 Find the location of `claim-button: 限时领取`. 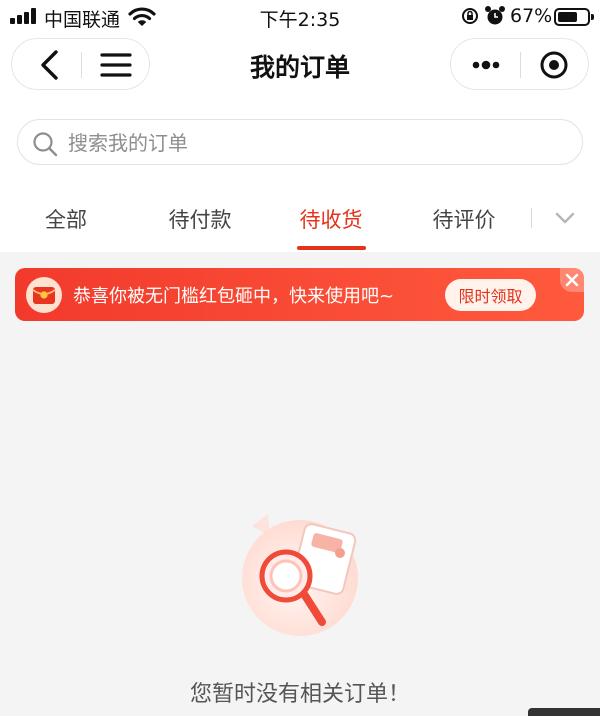

claim-button: 限时领取 is located at coordinates (490, 295).